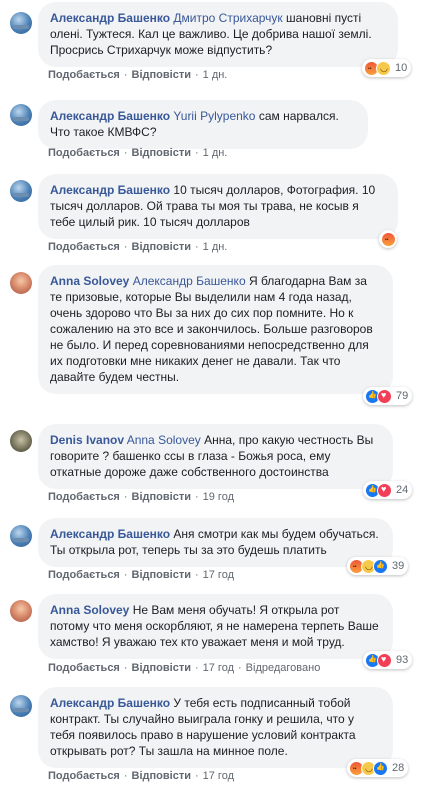  I want to click on reactions-summary: 93, so click(388, 660).